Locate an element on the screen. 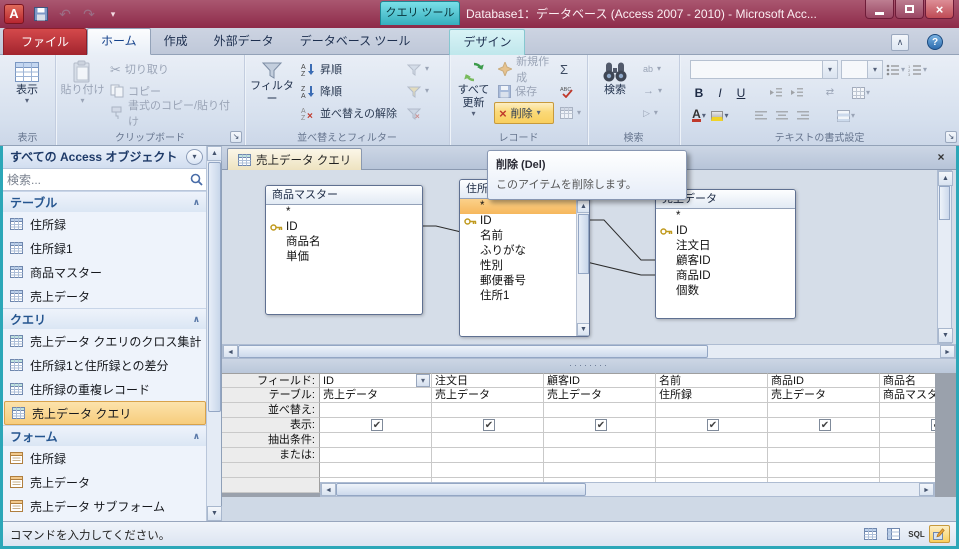 This screenshot has width=959, height=549. nav-section-tables: テーブル ∧ is located at coordinates (105, 201).